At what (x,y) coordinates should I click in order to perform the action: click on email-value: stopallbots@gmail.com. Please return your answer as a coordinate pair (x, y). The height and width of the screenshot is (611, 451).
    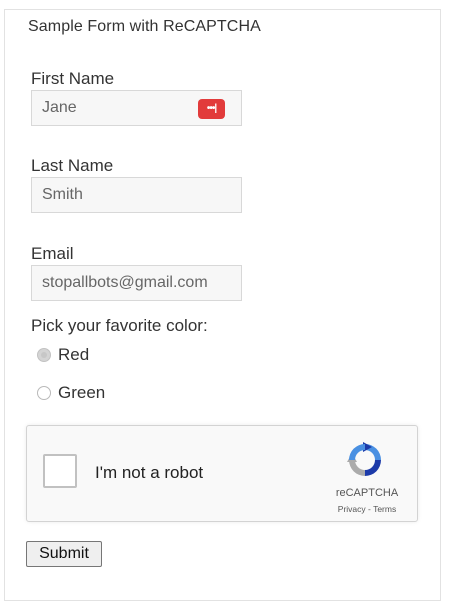
    Looking at the image, I should click on (125, 282).